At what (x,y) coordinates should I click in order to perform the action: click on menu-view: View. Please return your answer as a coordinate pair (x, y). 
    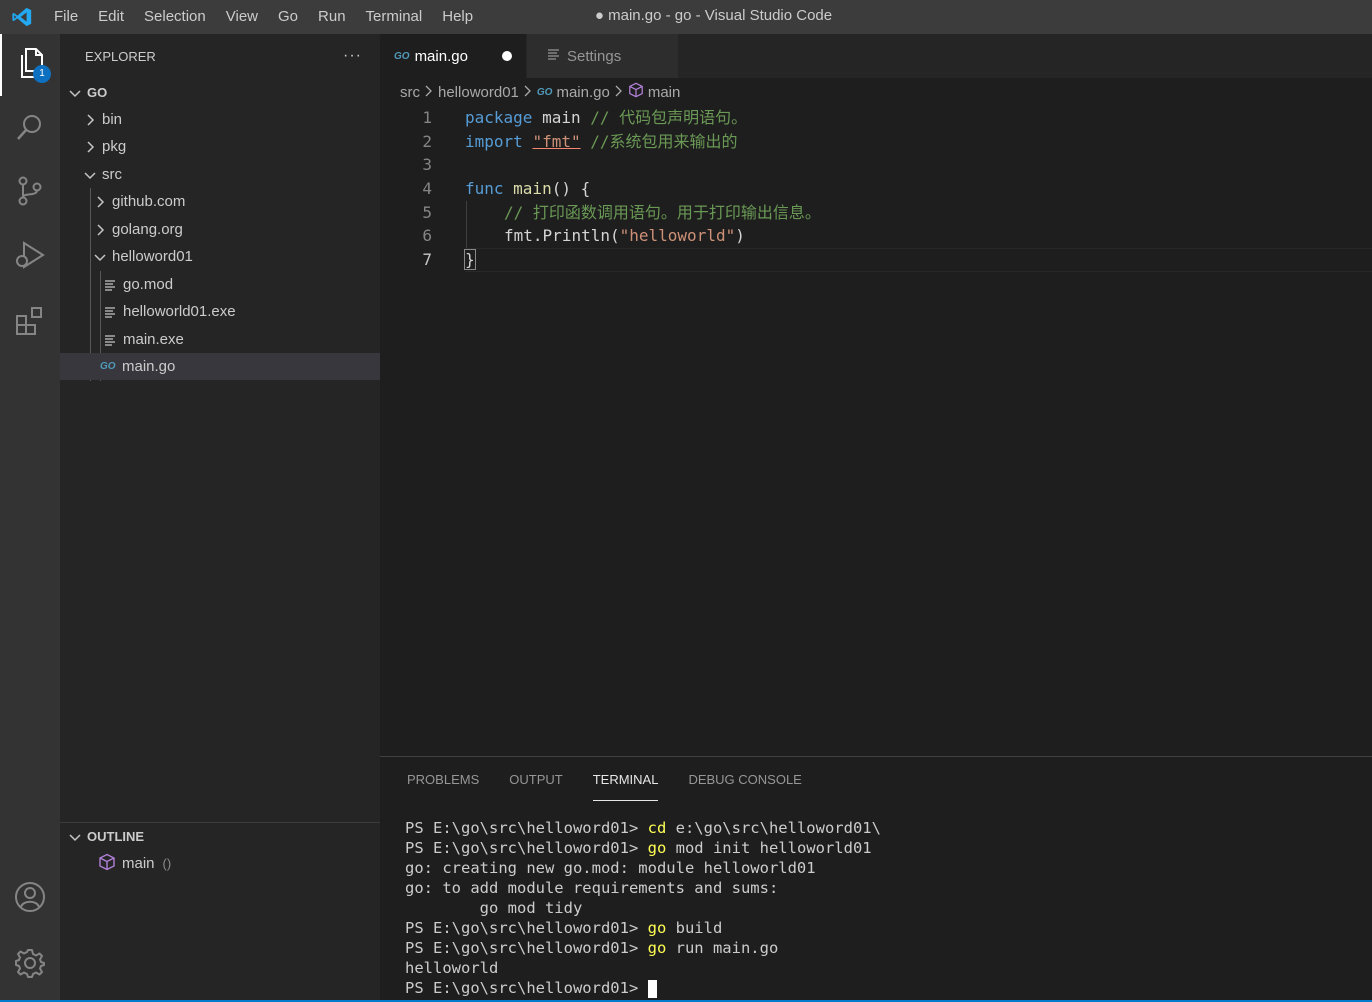
    Looking at the image, I should click on (242, 17).